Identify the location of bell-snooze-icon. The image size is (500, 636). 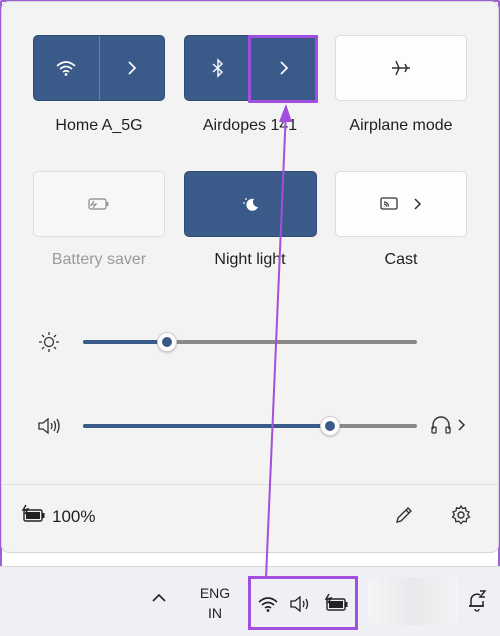
(478, 601).